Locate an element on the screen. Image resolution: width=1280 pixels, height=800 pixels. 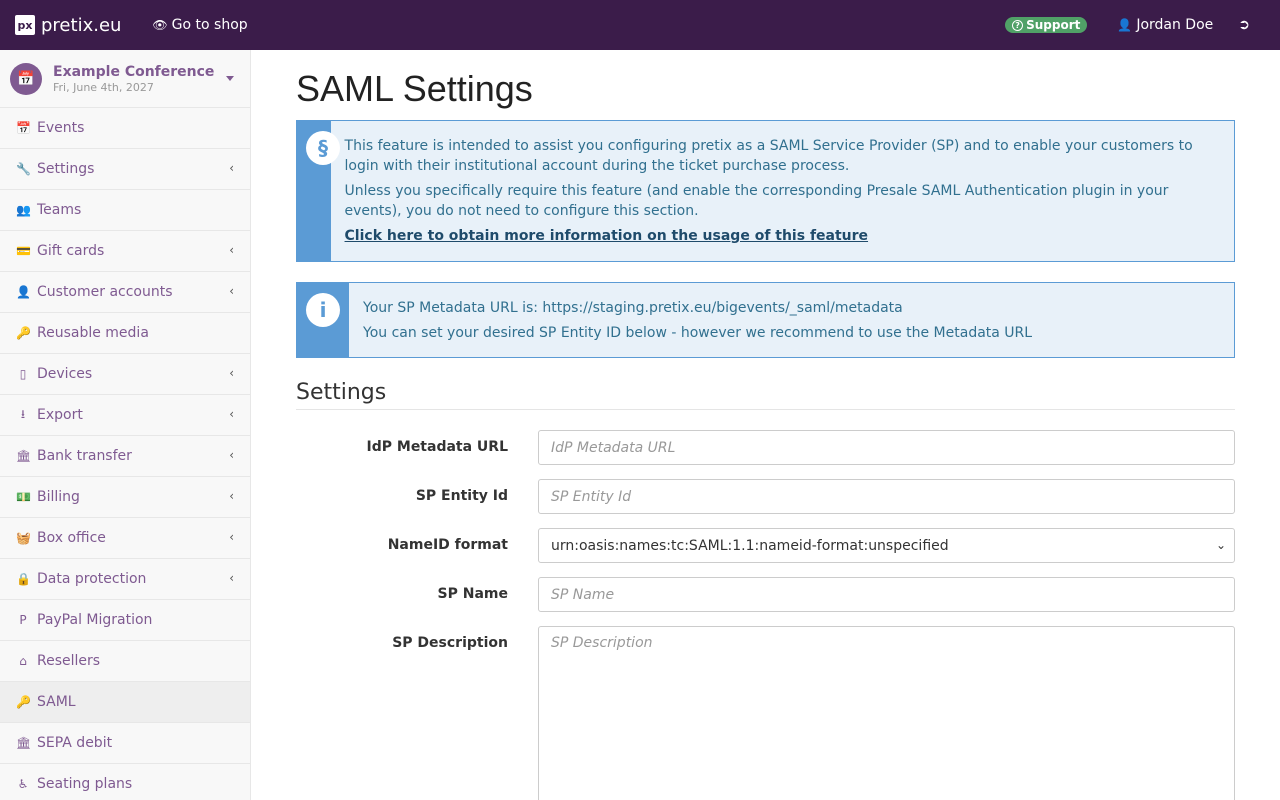
paypal-icon: P is located at coordinates (23, 620).